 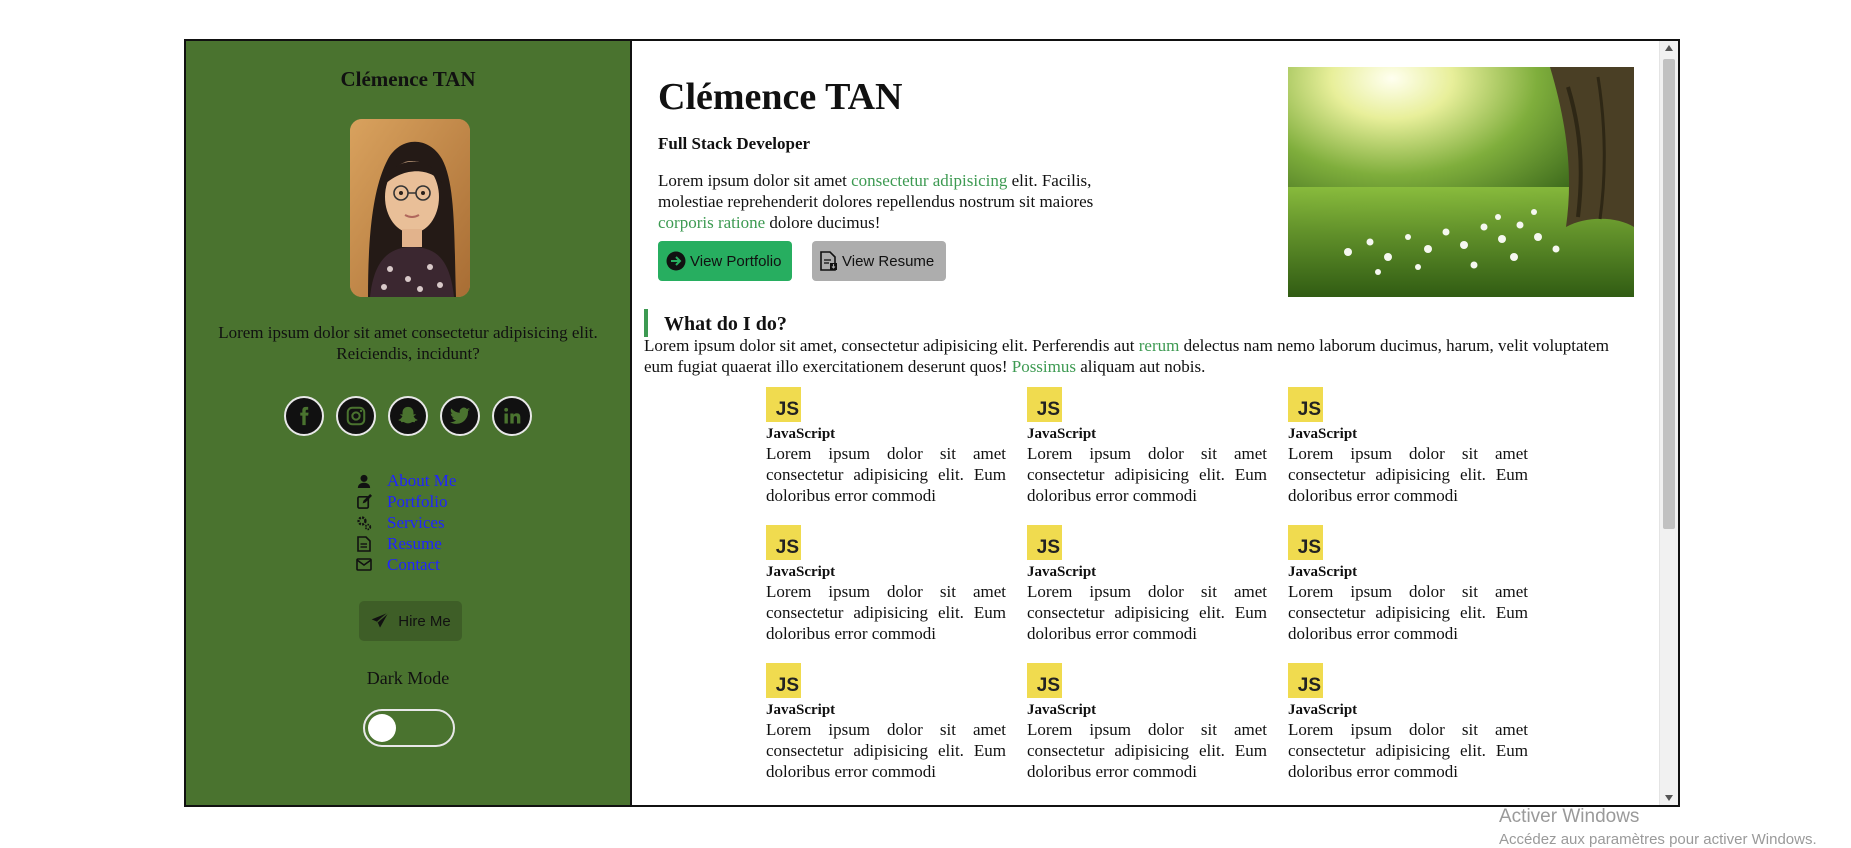 What do you see at coordinates (888, 261) in the screenshot?
I see `view-resume-label: View Resume` at bounding box center [888, 261].